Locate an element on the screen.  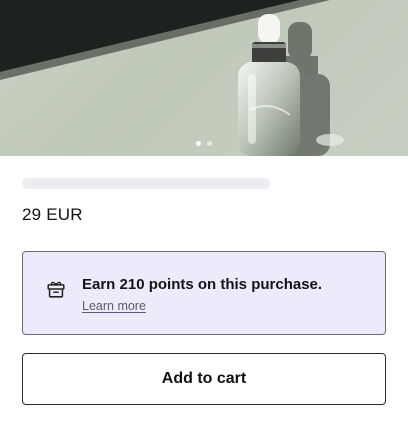
product-price: 29 EUR is located at coordinates (52, 214).